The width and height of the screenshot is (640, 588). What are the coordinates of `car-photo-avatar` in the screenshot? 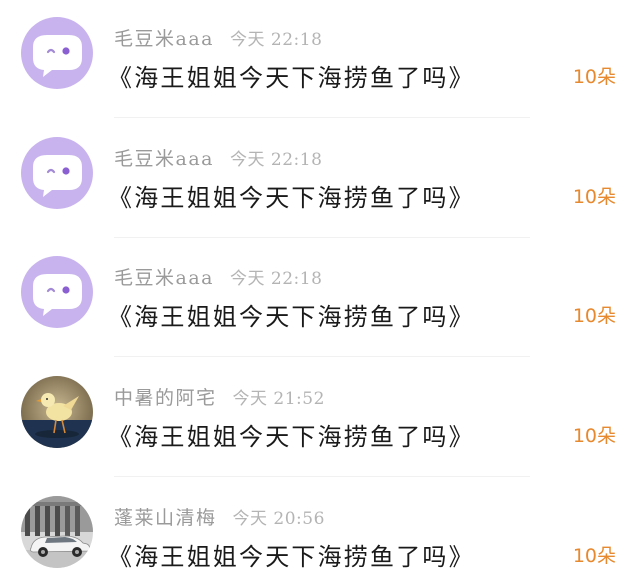 It's located at (57, 532).